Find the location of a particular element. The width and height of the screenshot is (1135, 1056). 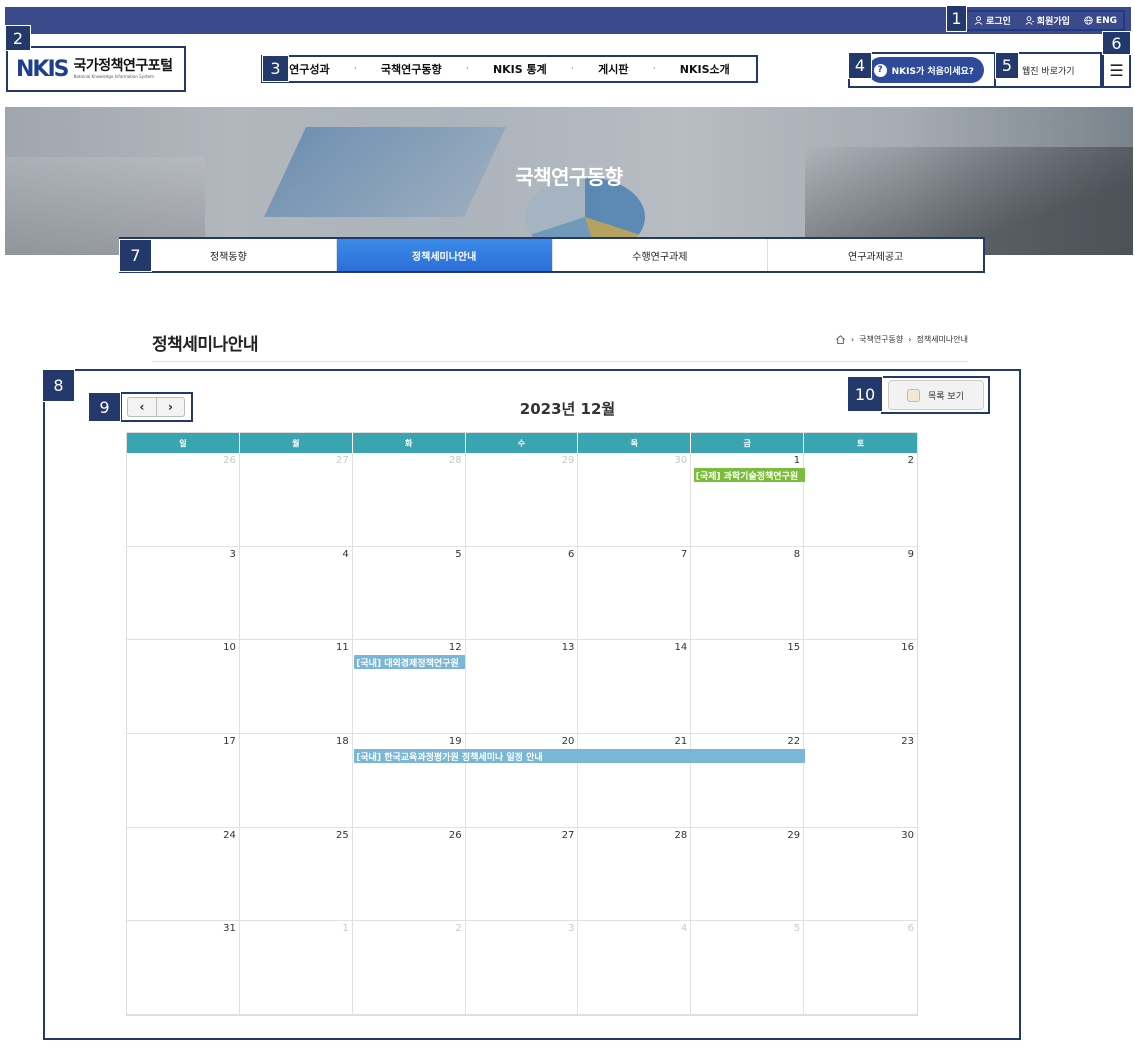

calendar-day-cell: 16 is located at coordinates (860, 687).